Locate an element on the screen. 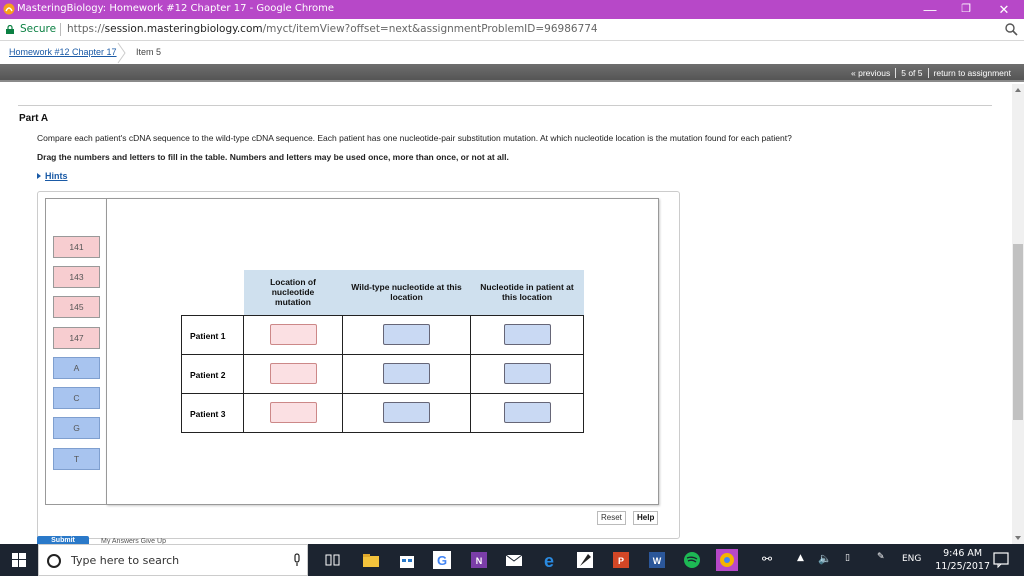 This screenshot has width=1024, height=576. system-clock: 9:46 AM 11/25/2017 is located at coordinates (962, 560).